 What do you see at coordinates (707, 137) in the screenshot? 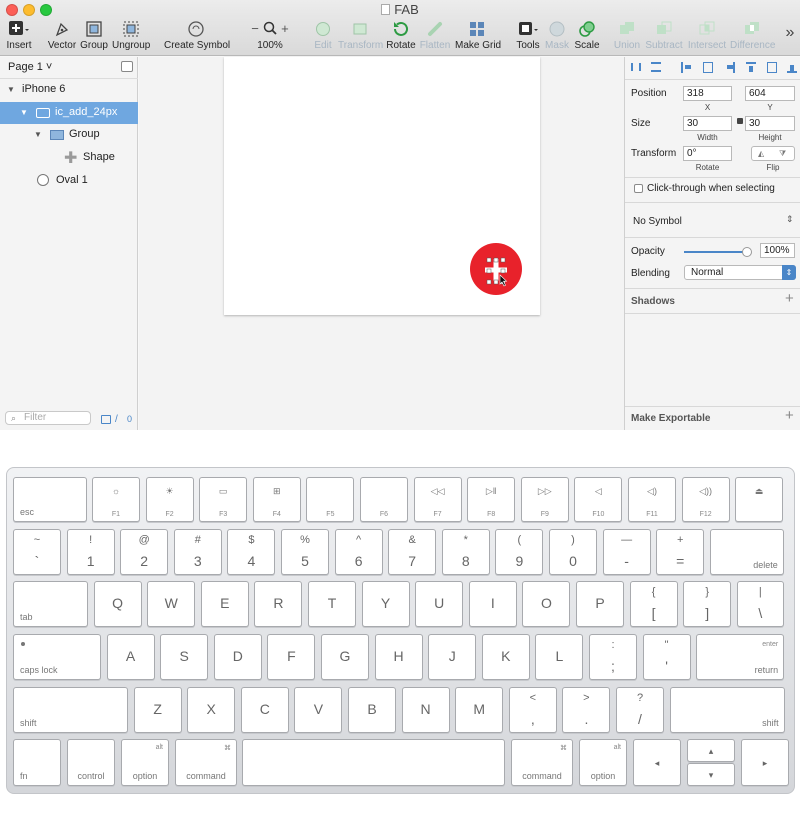
I see `width-label: Width` at bounding box center [707, 137].